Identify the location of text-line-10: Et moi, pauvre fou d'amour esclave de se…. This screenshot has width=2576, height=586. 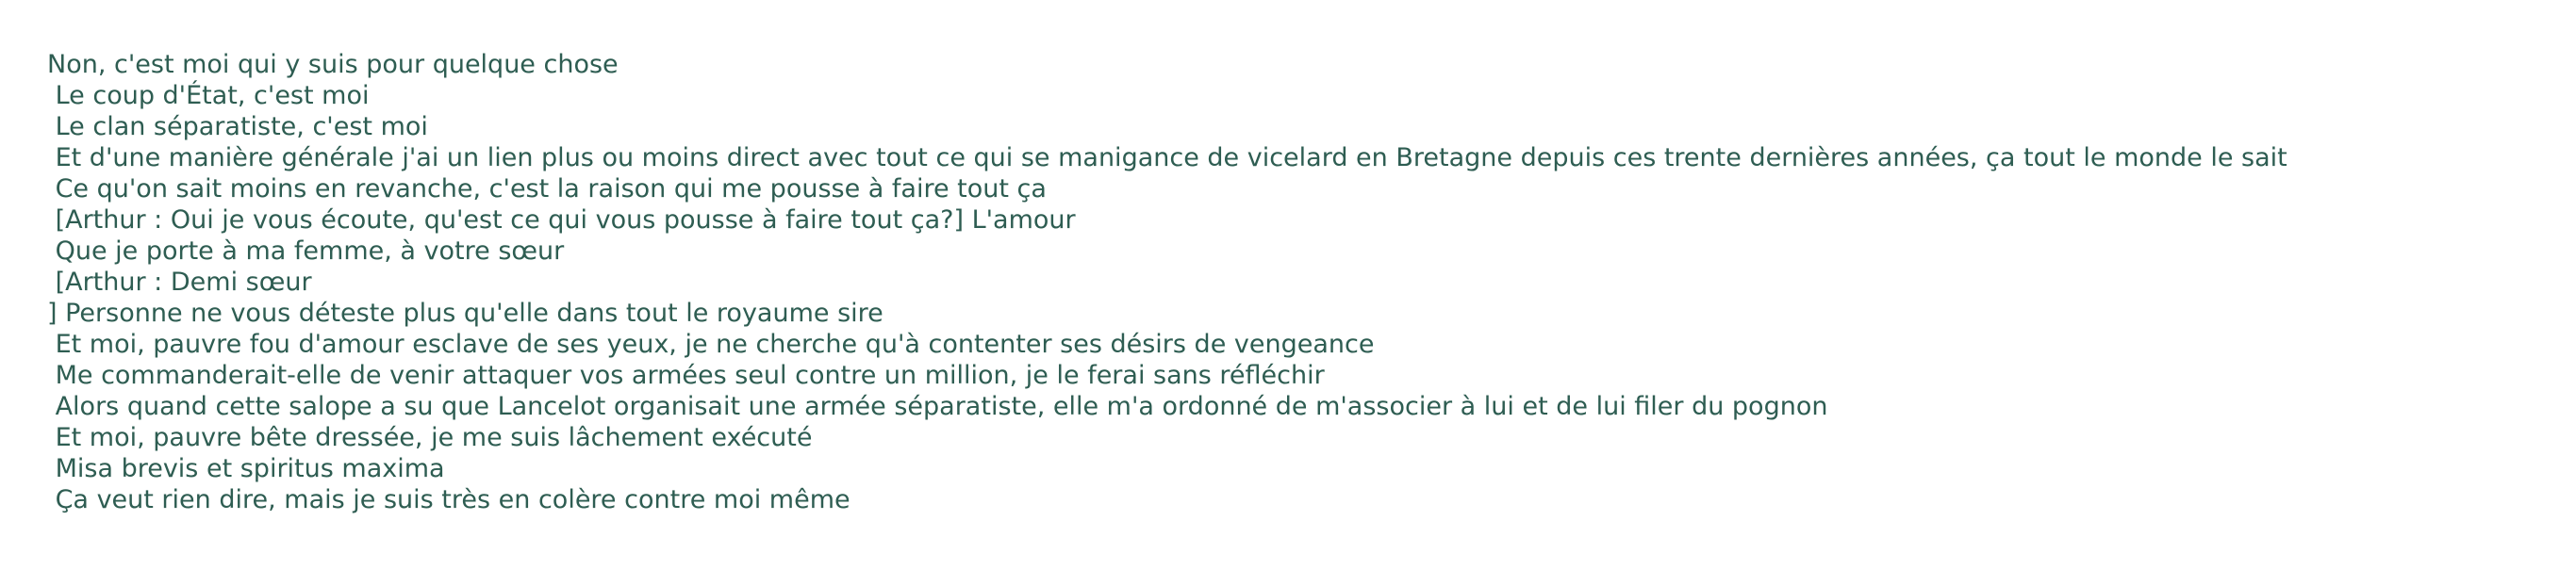
(711, 344).